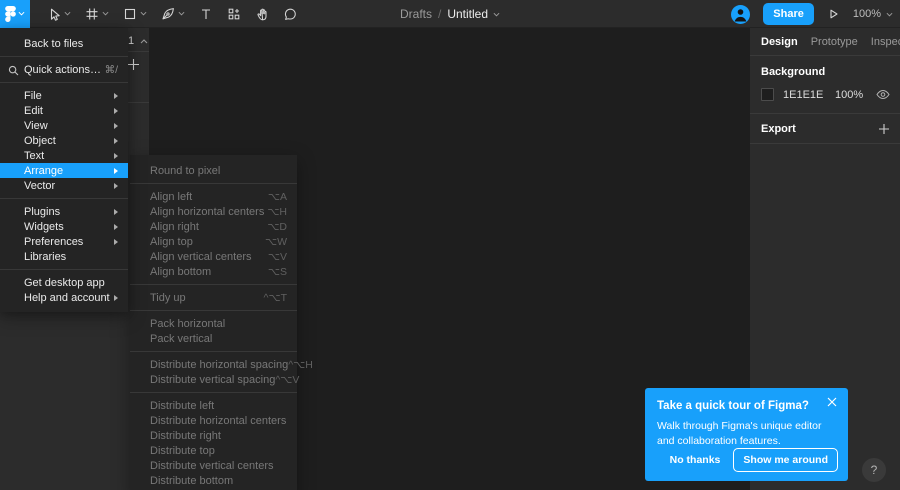 Image resolution: width=900 pixels, height=490 pixels. Describe the element at coordinates (130, 14) in the screenshot. I see `rectangle-icon` at that location.